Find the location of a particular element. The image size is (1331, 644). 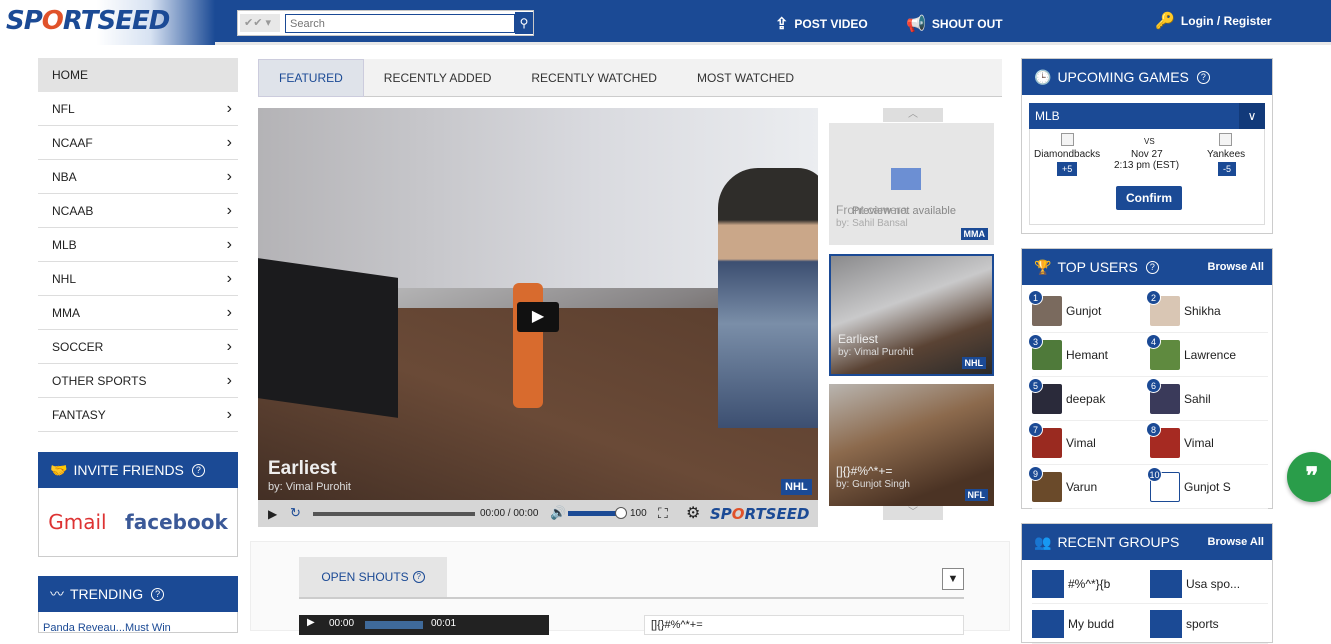

shout-out-button: 📢 SHOUT OUT is located at coordinates (954, 24).